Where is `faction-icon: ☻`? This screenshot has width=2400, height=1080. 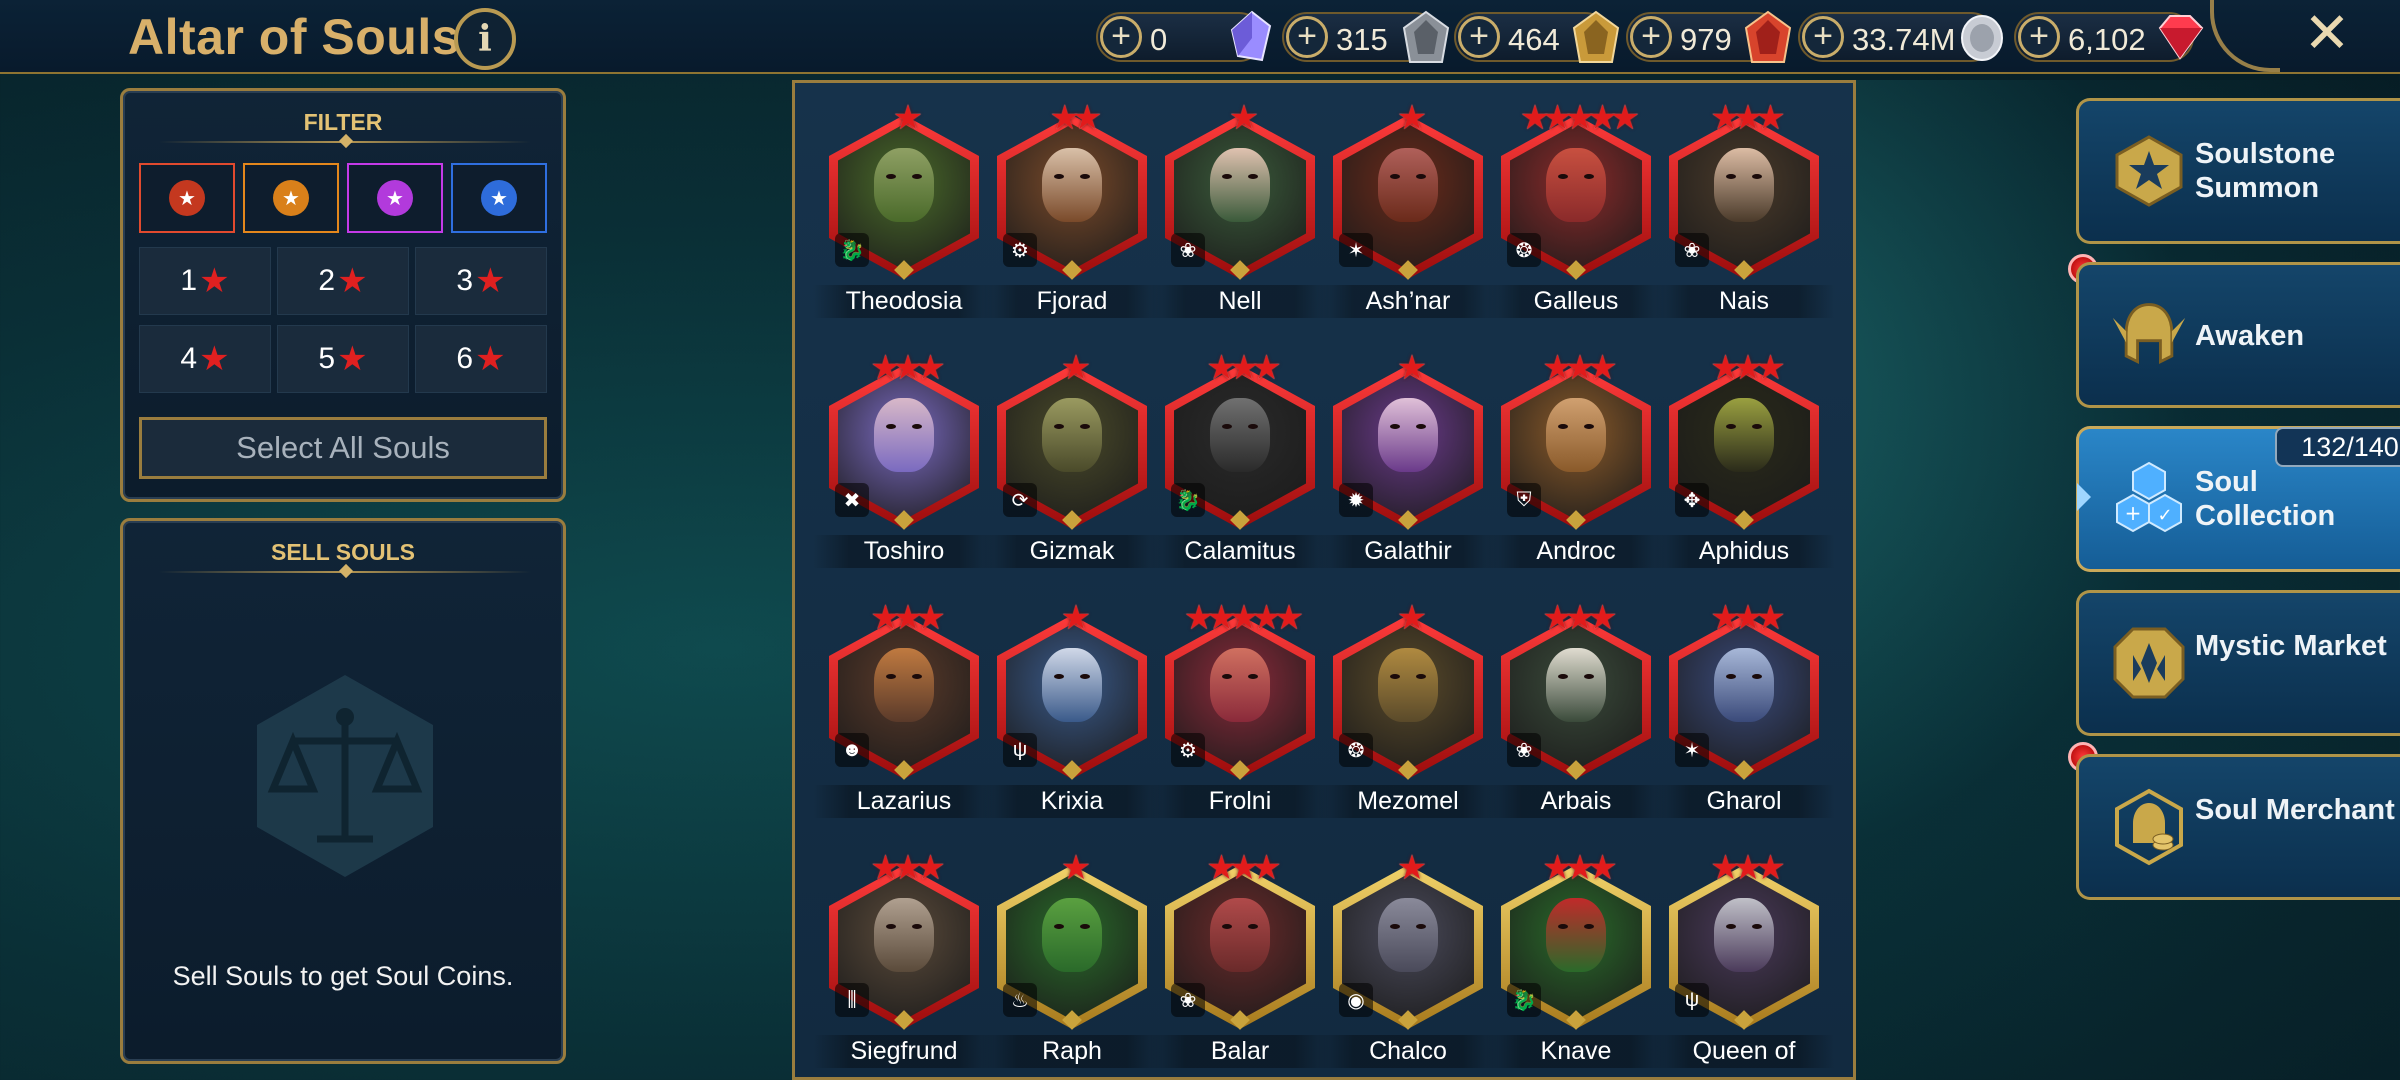
faction-icon: ☻ is located at coordinates (852, 750).